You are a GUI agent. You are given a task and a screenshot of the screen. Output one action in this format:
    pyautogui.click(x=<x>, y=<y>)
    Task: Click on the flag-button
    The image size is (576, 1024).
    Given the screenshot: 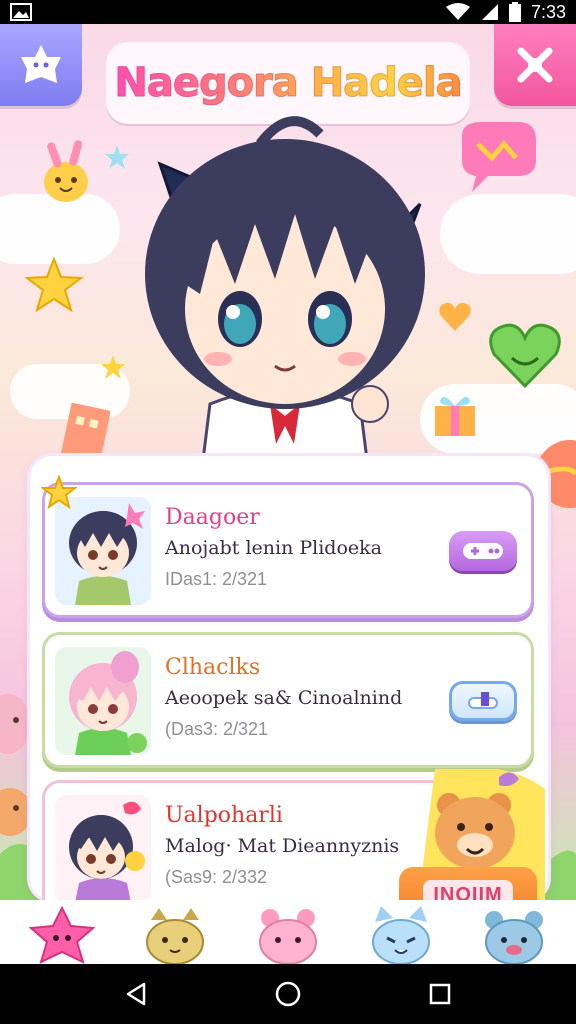 What is the action you would take?
    pyautogui.click(x=483, y=701)
    